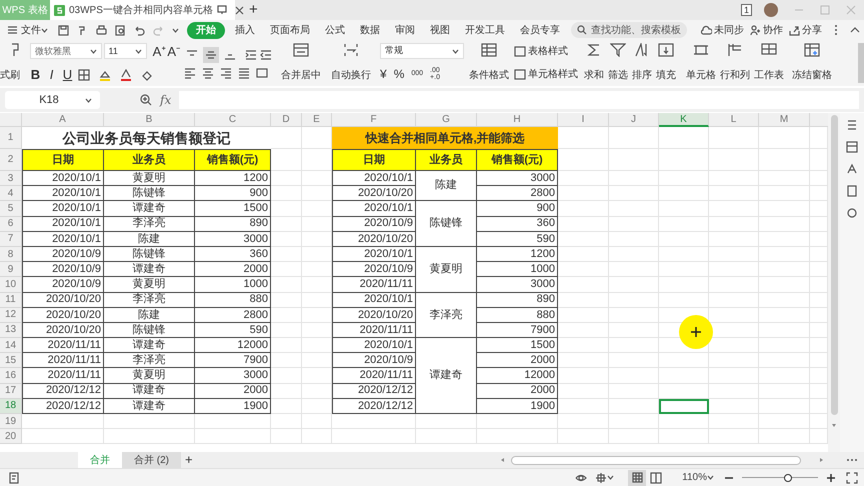 The image size is (864, 486). What do you see at coordinates (735, 63) in the screenshot?
I see `ribbon-button: 行和列` at bounding box center [735, 63].